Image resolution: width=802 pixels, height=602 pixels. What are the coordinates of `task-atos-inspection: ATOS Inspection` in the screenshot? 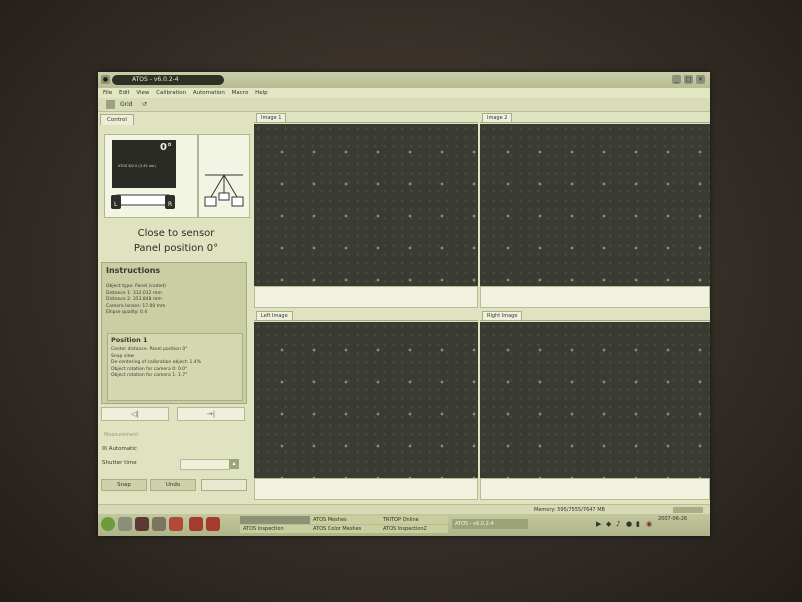 It's located at (275, 529).